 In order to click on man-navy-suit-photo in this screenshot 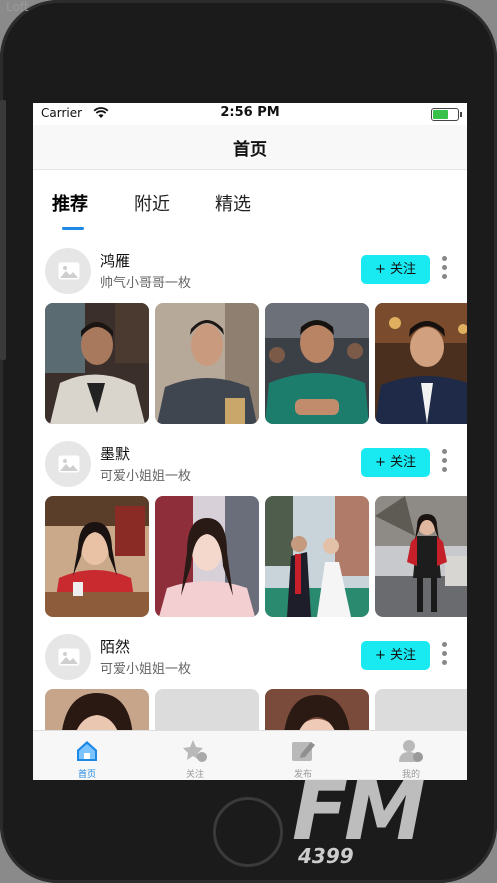, I will do `click(421, 363)`.